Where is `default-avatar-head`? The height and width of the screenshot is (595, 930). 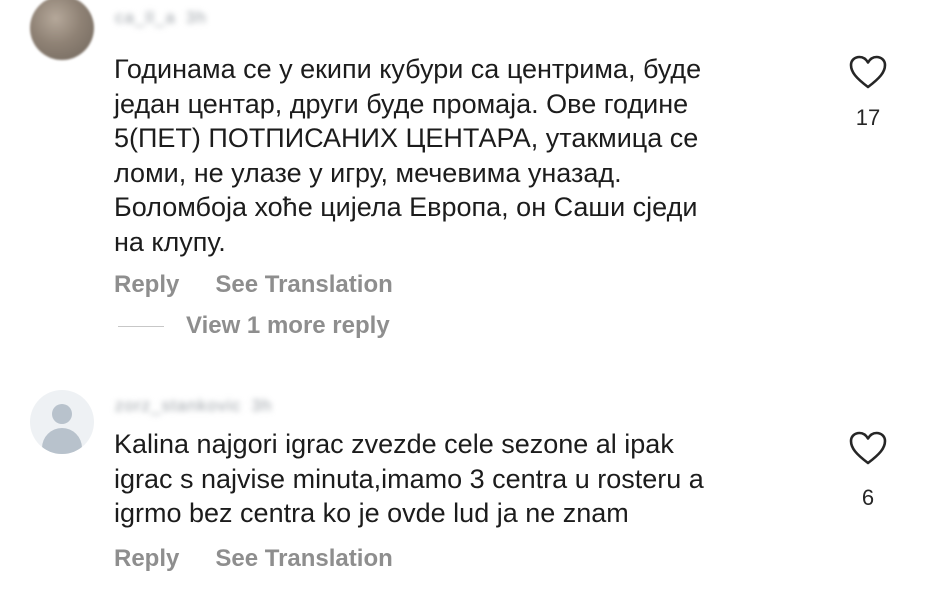
default-avatar-head is located at coordinates (62, 414).